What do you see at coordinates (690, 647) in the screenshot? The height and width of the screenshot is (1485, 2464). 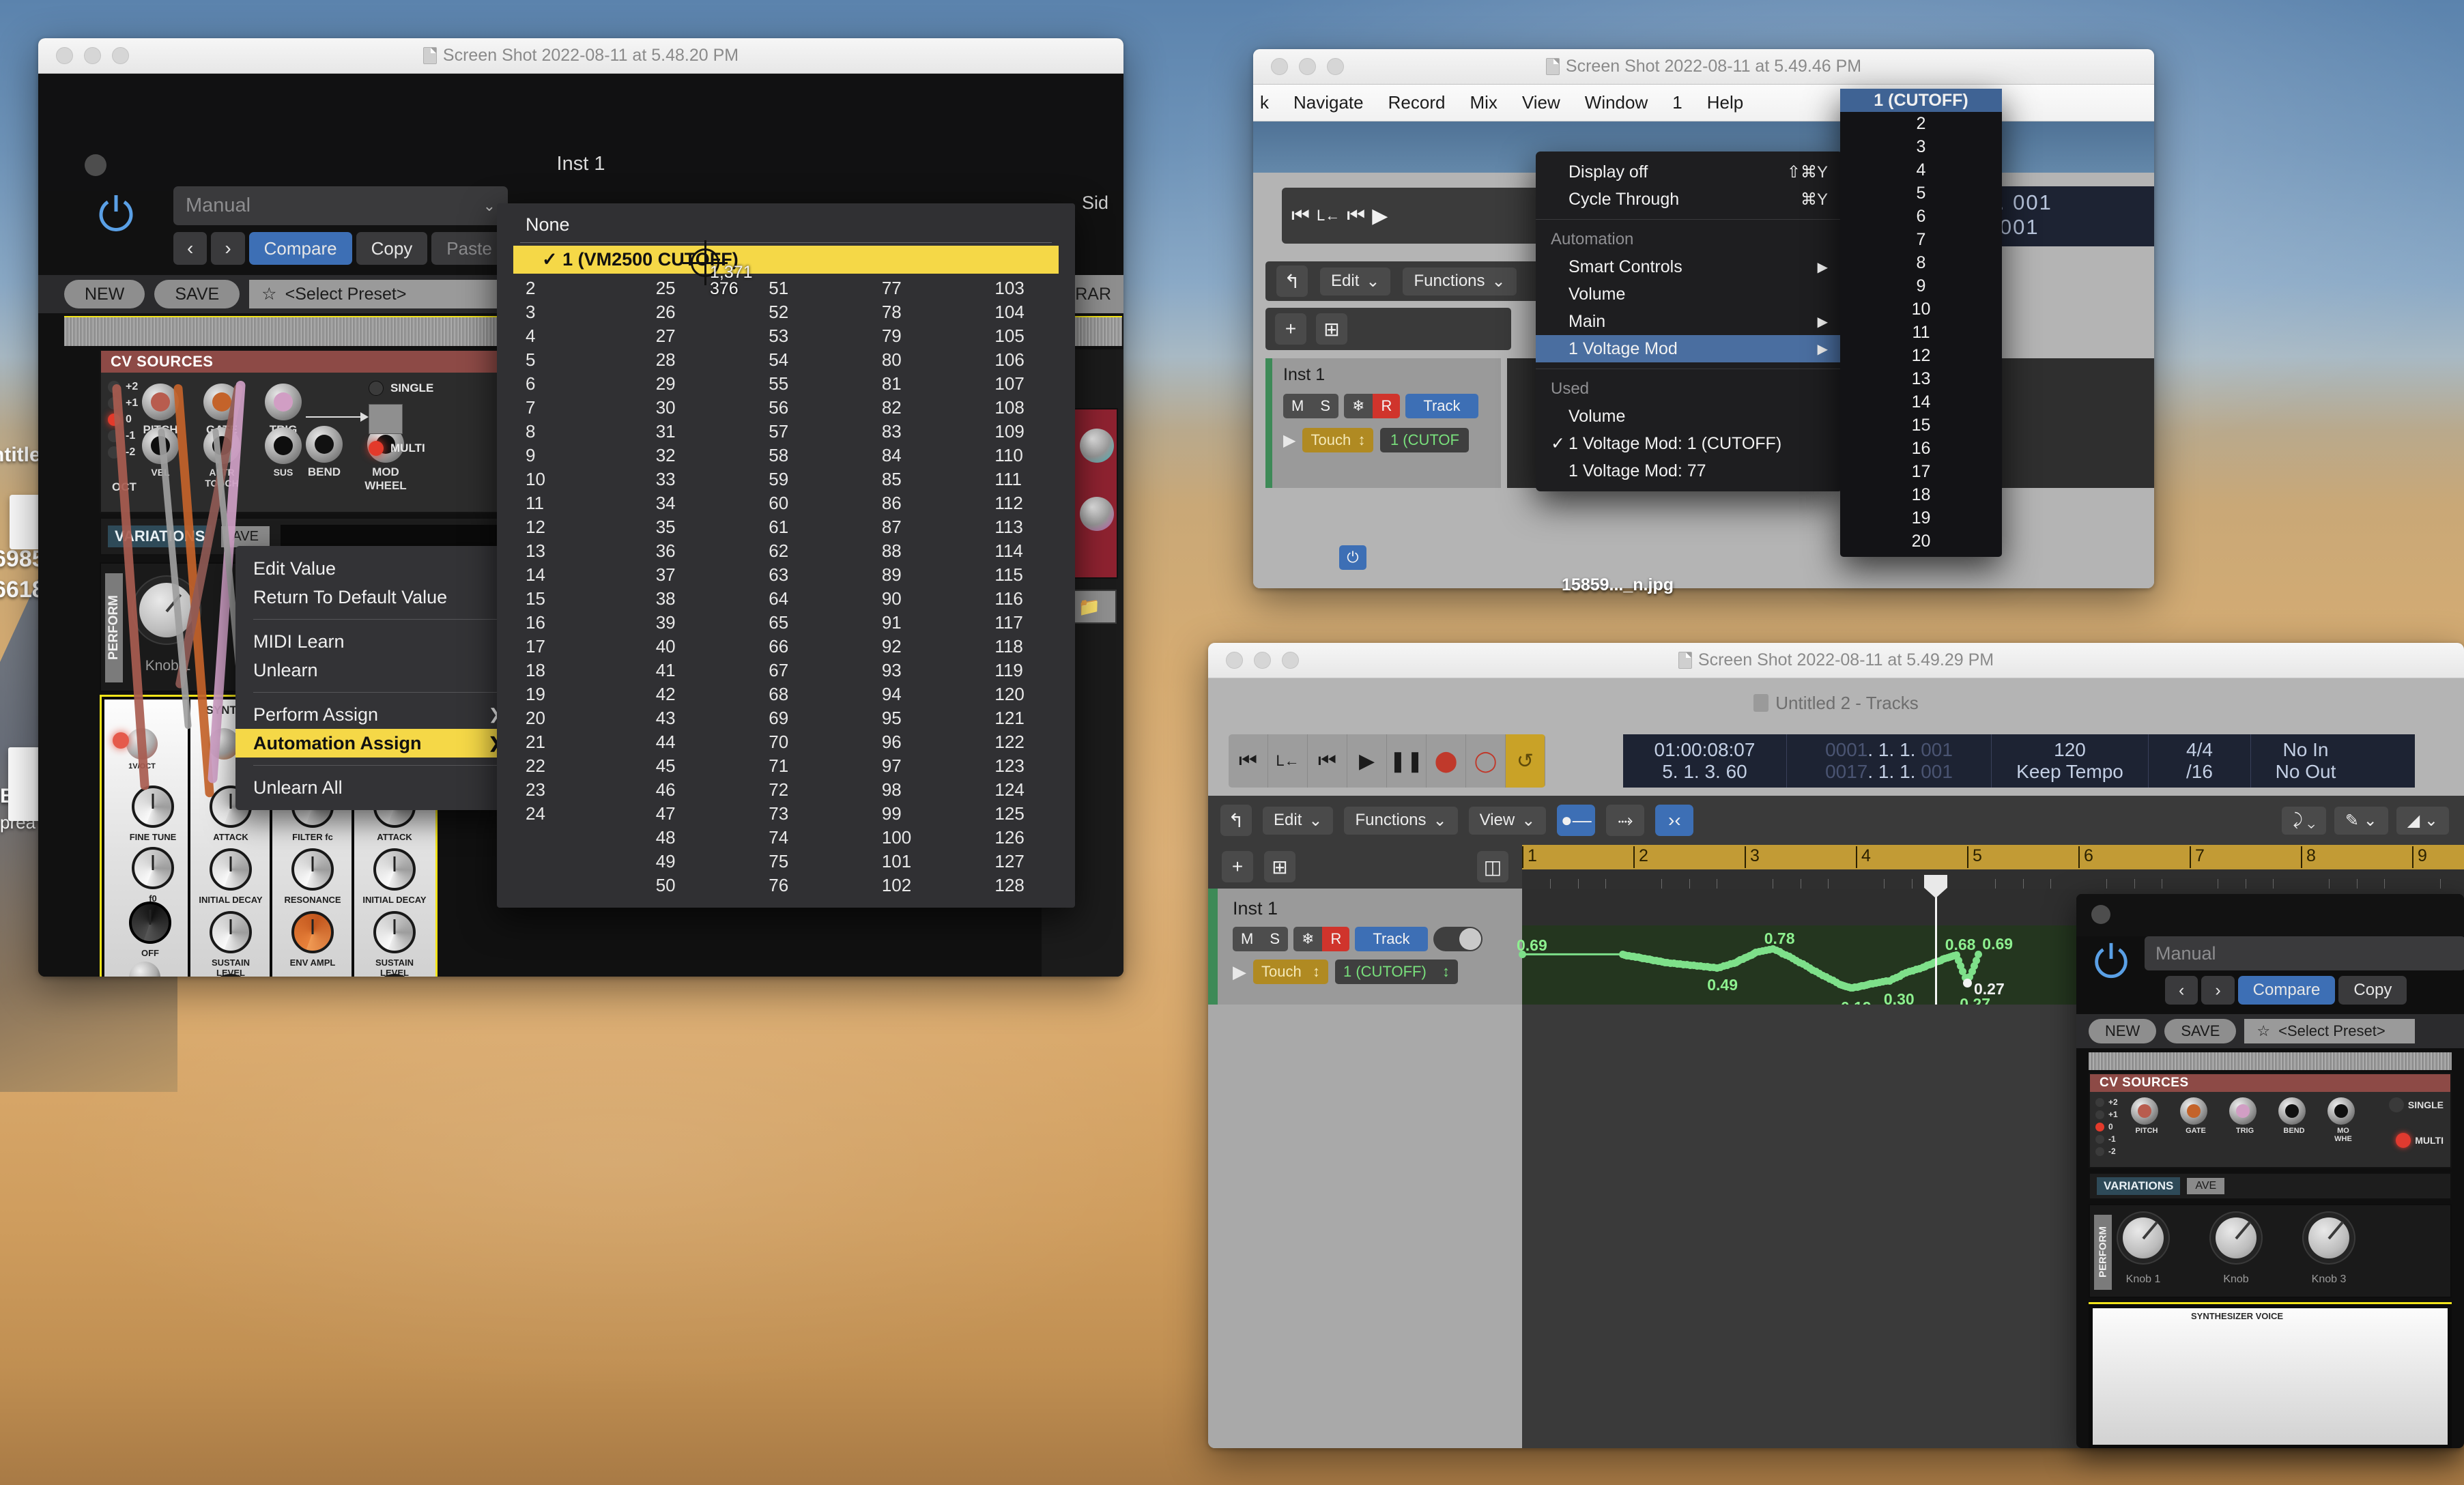 I see `automation-item-40: 40` at bounding box center [690, 647].